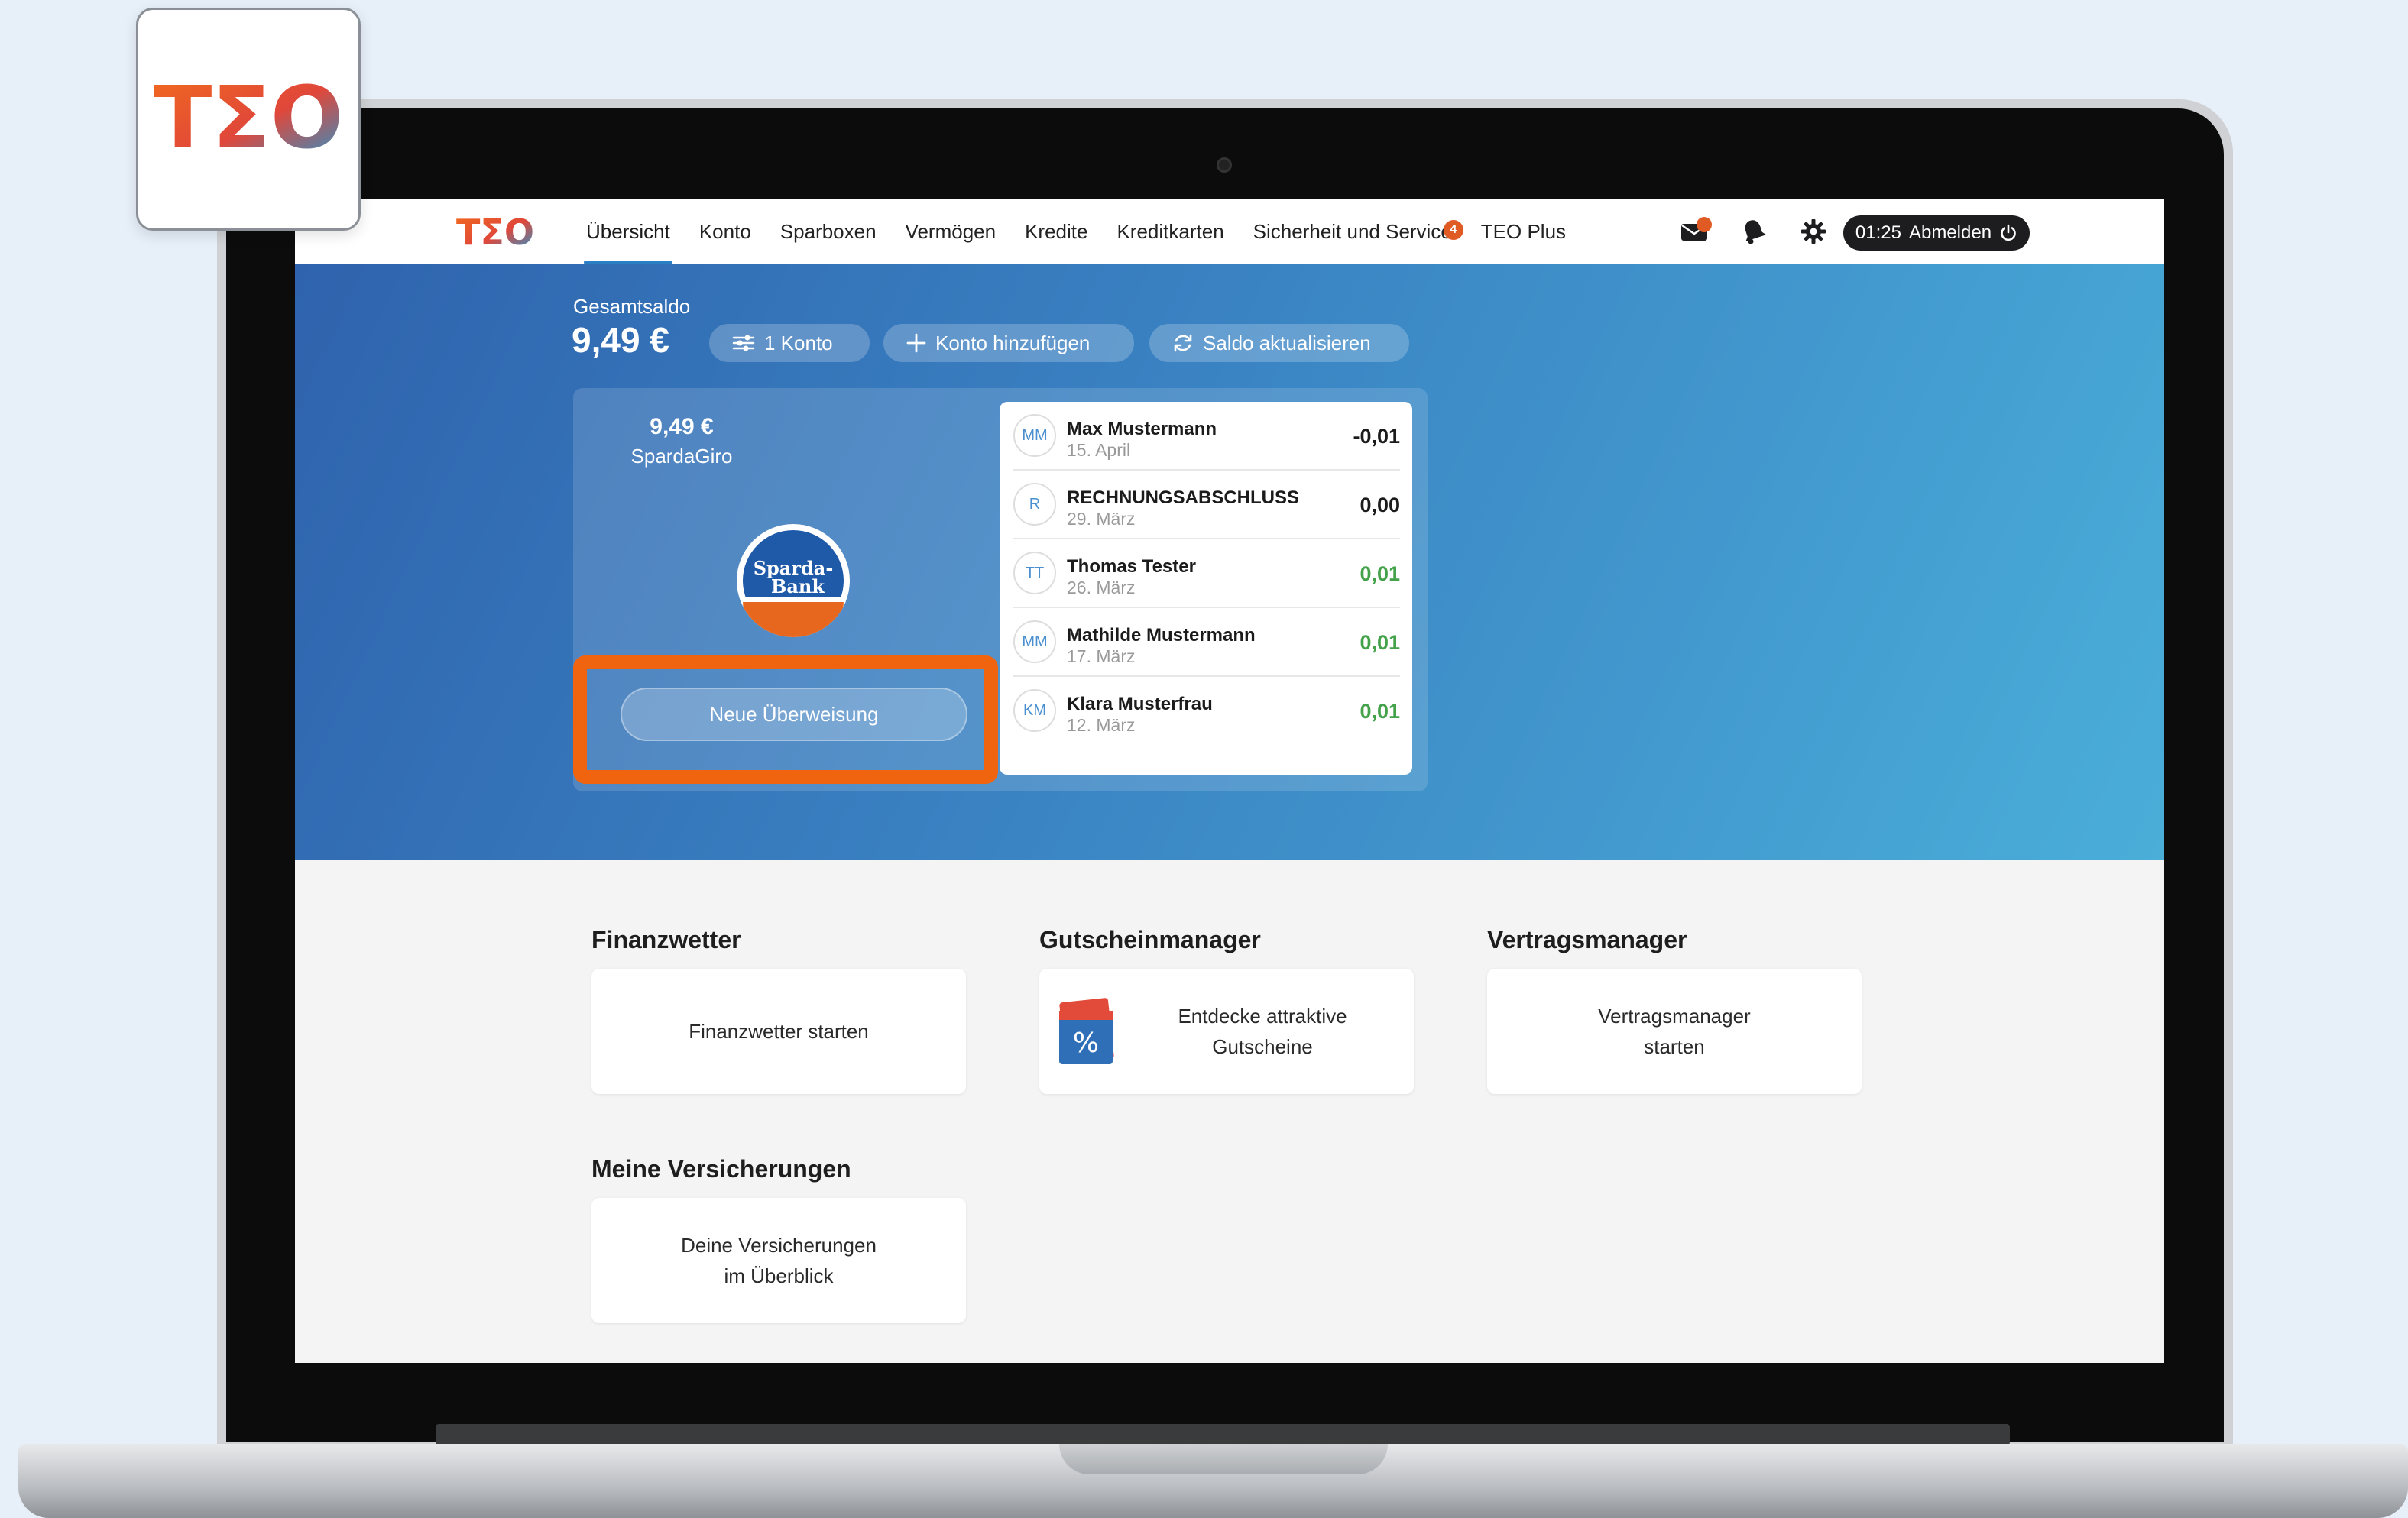  I want to click on sparda-bank-logo: Sparda- Bank, so click(793, 580).